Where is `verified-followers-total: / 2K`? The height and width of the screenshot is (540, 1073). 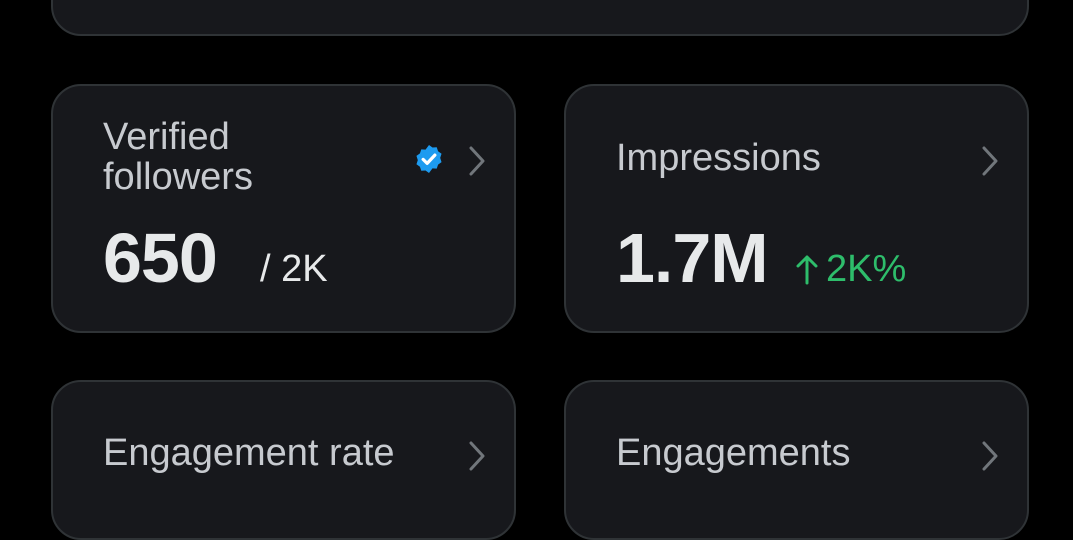 verified-followers-total: / 2K is located at coordinates (294, 269).